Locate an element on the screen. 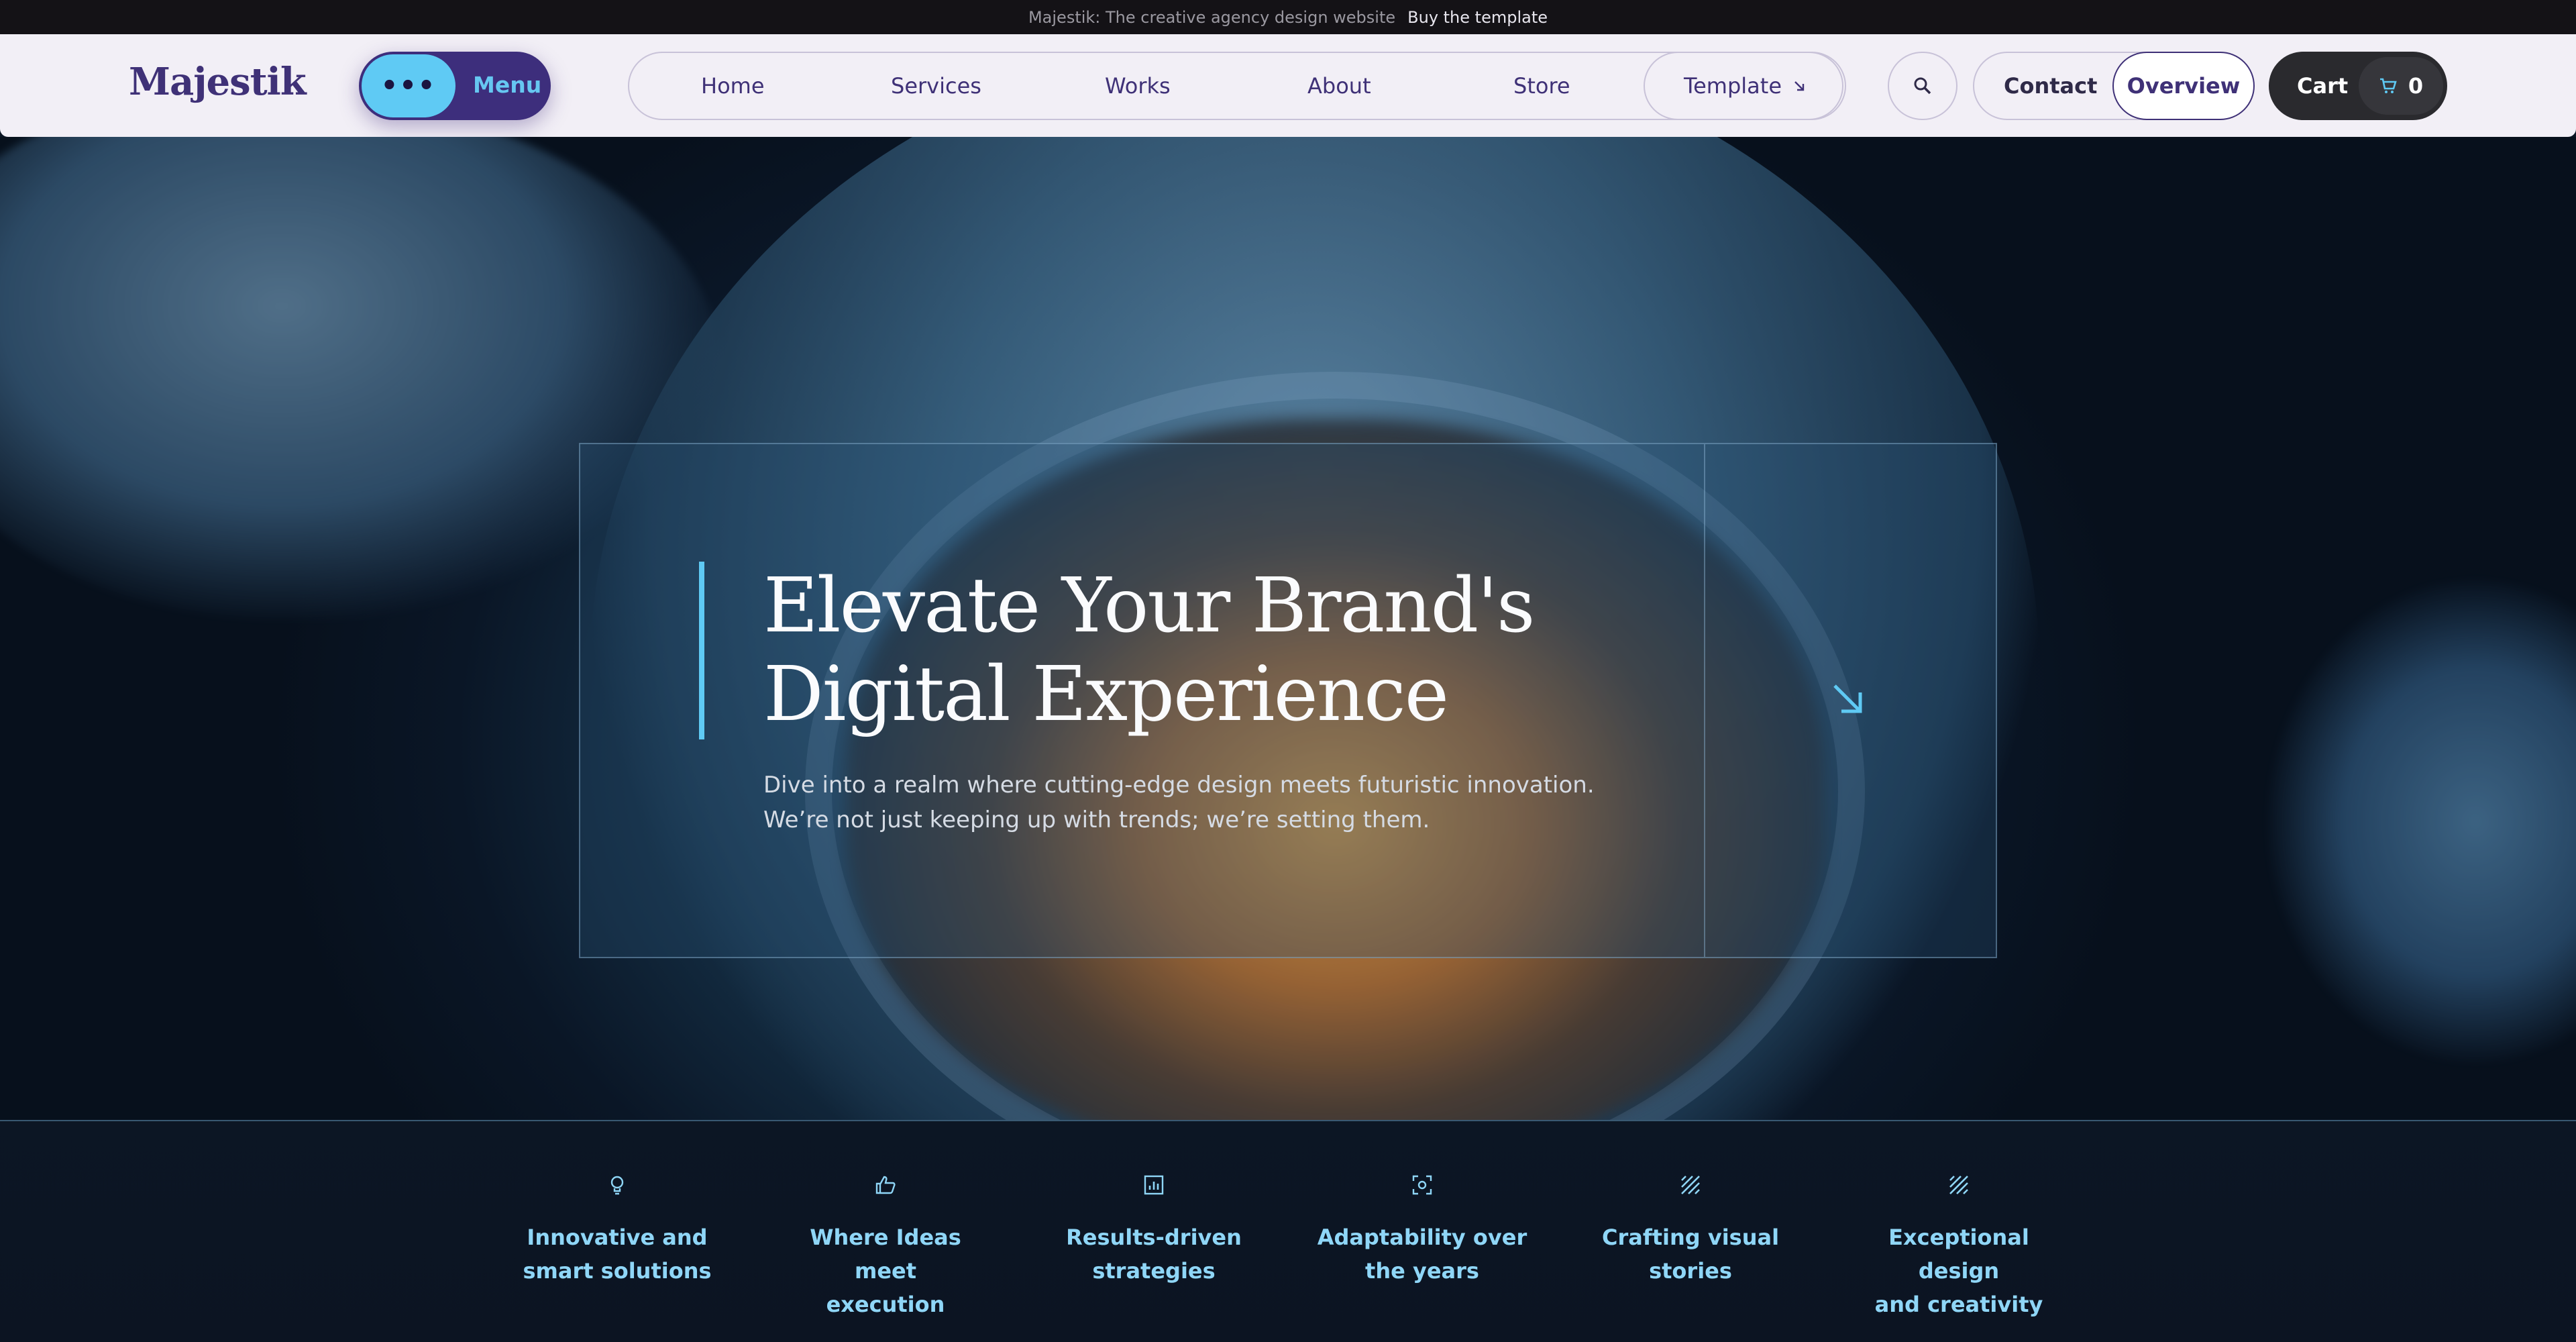 The width and height of the screenshot is (2576, 1342). headline-line-1: Elevate Your Brand's is located at coordinates (1149, 606).